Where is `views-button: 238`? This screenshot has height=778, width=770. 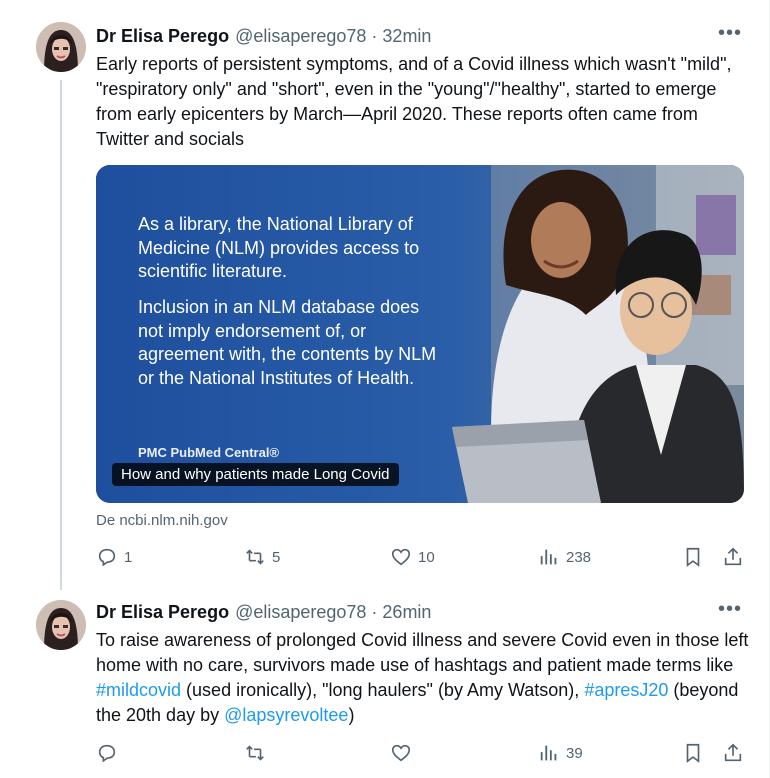
views-button: 238 is located at coordinates (564, 557).